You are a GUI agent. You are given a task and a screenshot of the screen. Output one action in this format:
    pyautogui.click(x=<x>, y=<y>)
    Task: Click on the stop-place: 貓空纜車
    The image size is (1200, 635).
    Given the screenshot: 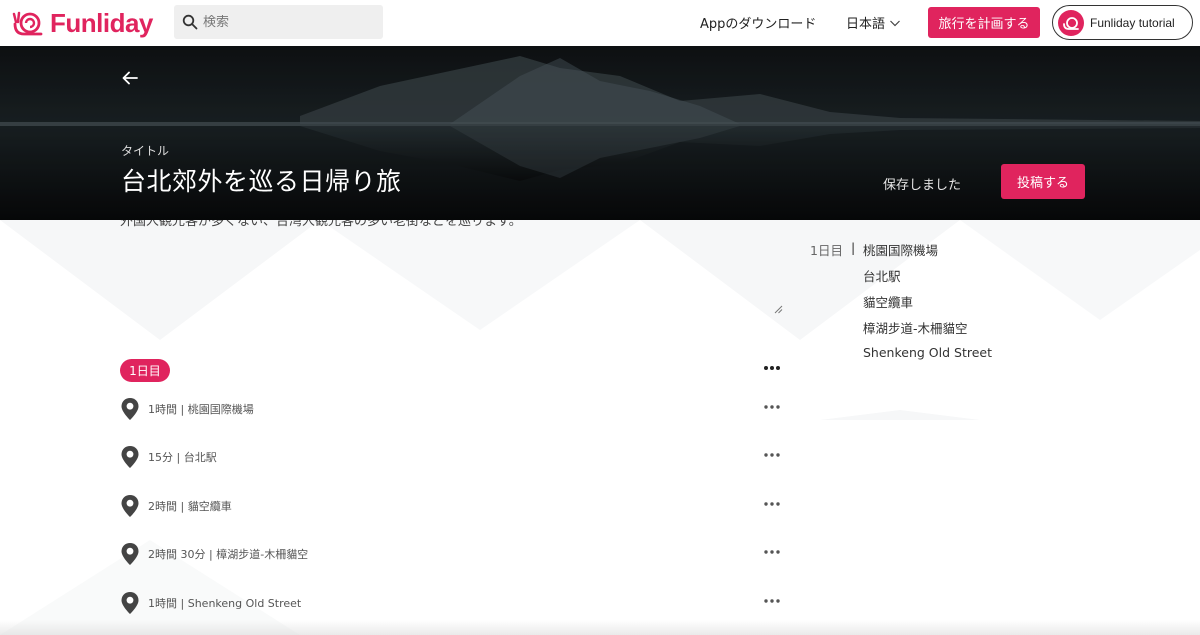 What is the action you would take?
    pyautogui.click(x=209, y=506)
    